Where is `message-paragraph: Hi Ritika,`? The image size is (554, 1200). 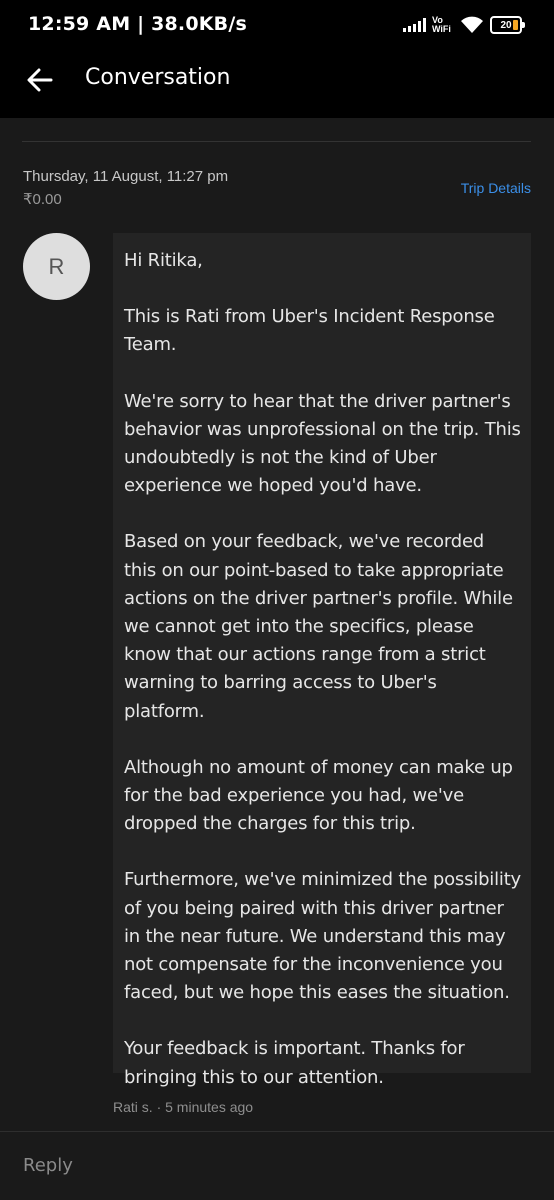
message-paragraph: Hi Ritika, is located at coordinates (163, 260).